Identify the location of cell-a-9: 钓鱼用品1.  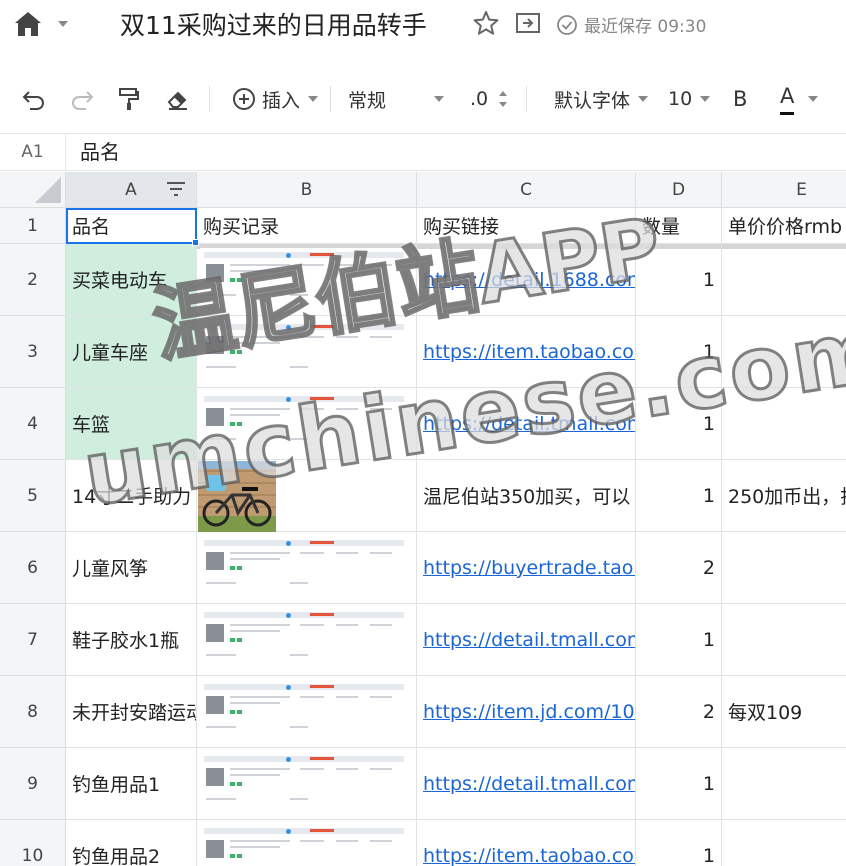
(131, 784).